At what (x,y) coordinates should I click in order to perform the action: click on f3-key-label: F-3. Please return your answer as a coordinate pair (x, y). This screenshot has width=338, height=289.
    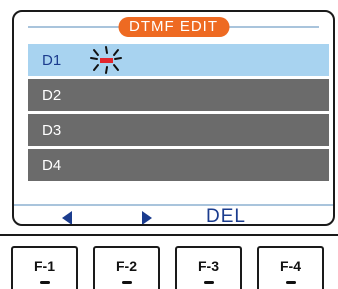
    Looking at the image, I should click on (208, 266).